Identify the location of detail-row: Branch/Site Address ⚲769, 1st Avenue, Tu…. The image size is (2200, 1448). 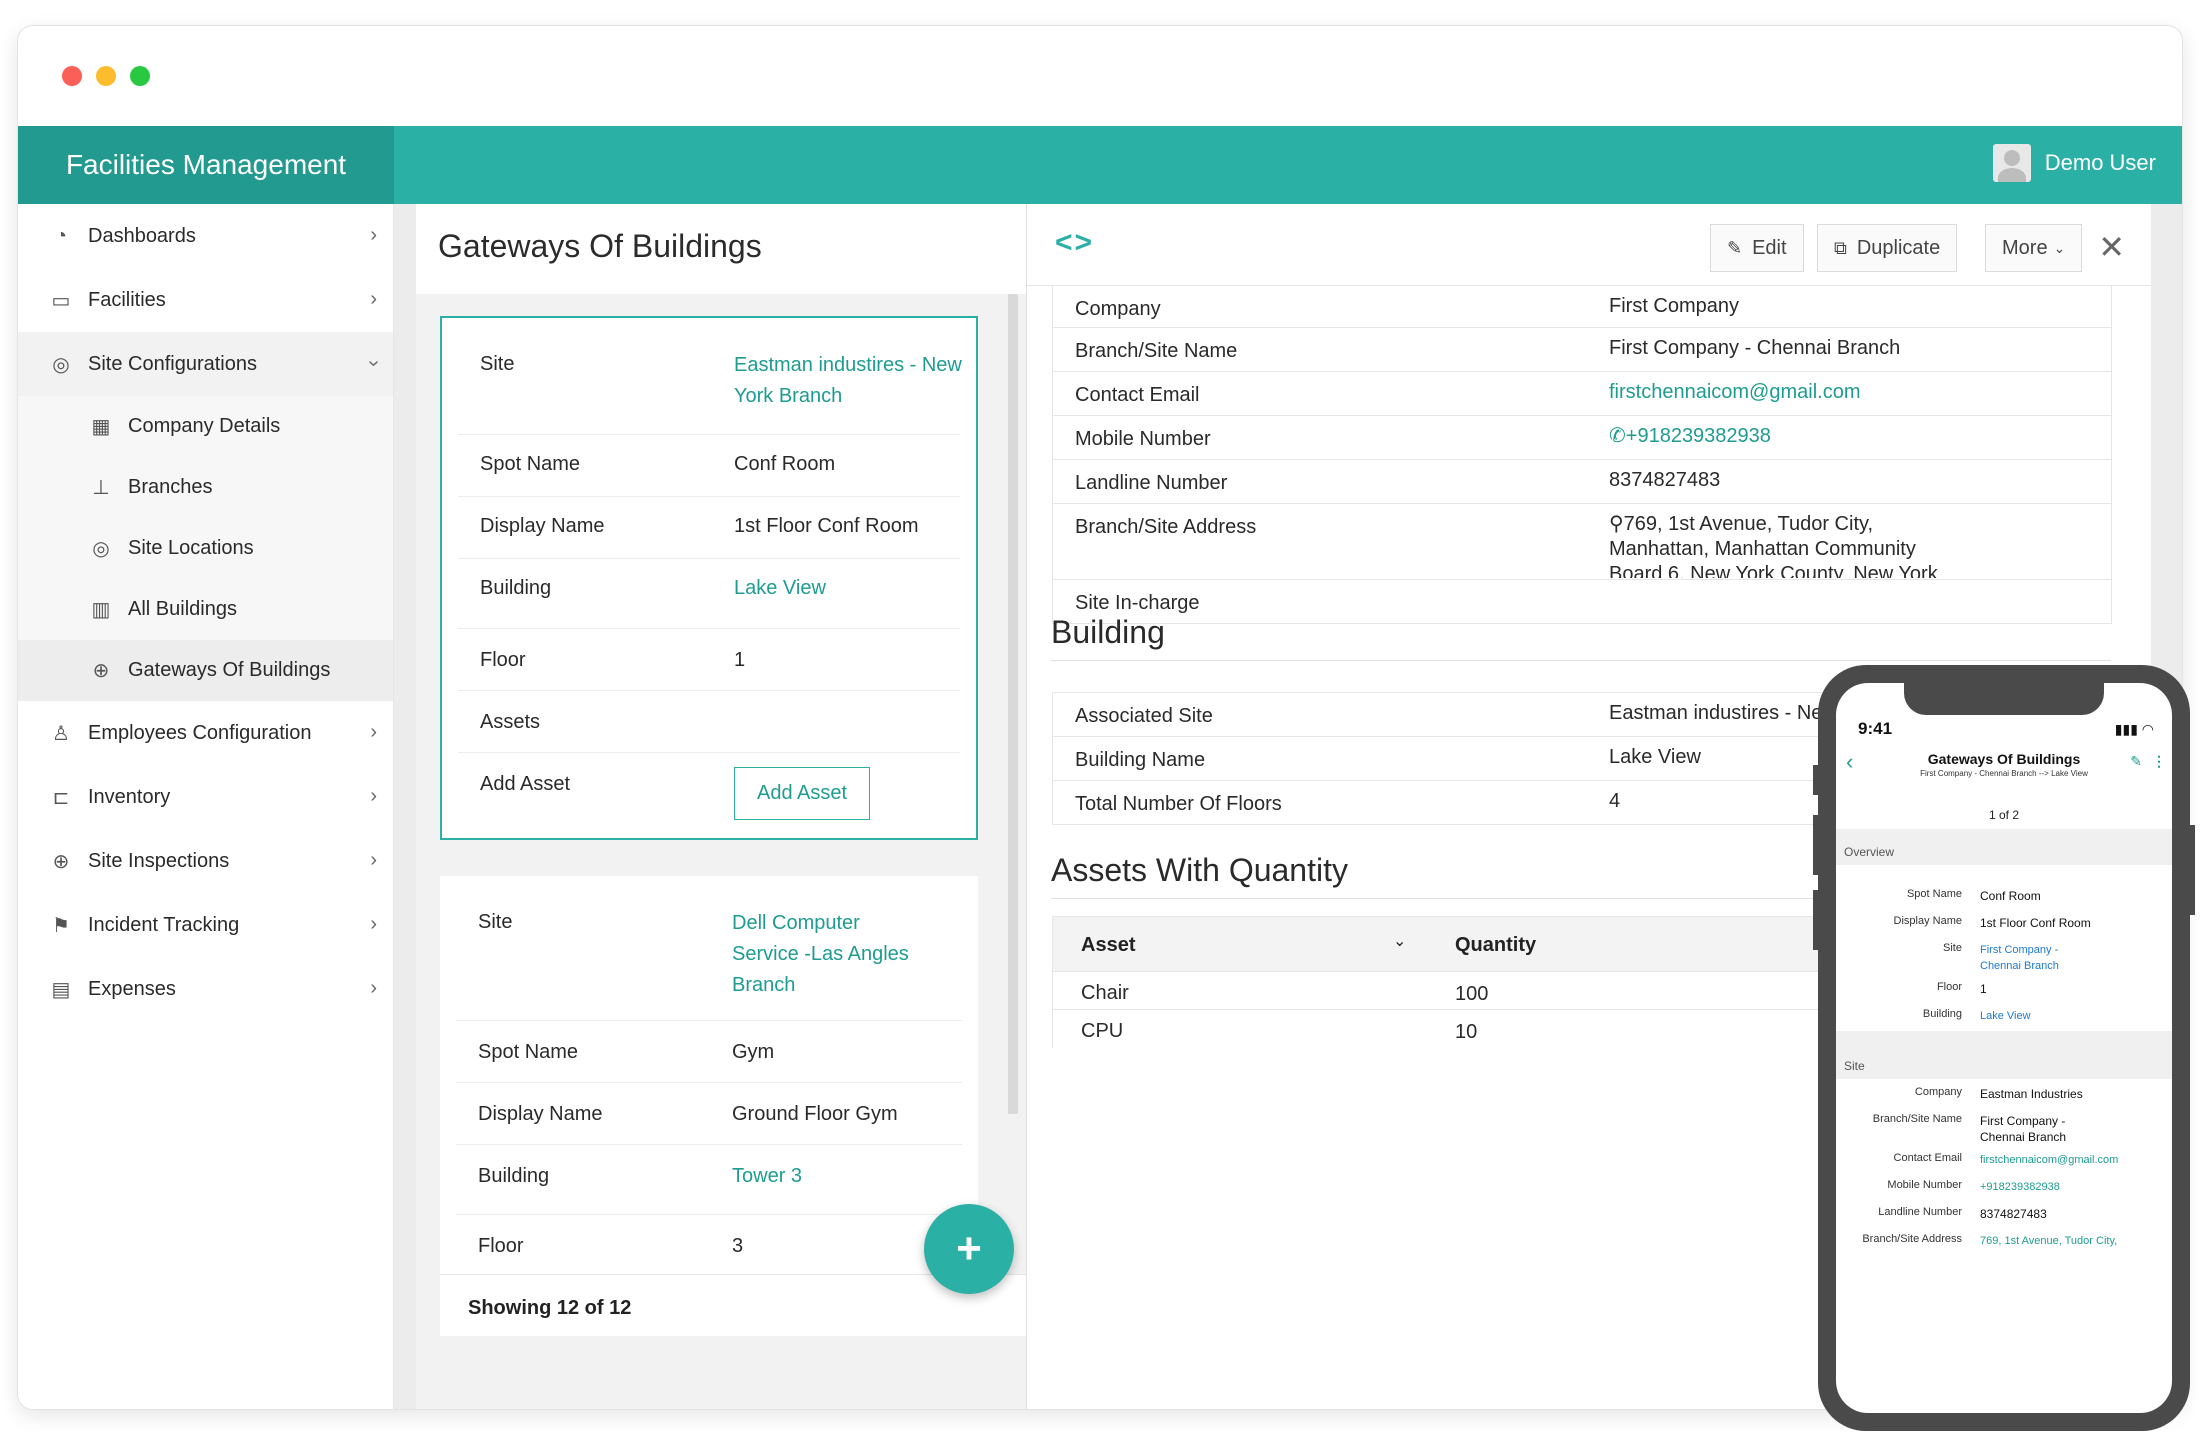
(1582, 542).